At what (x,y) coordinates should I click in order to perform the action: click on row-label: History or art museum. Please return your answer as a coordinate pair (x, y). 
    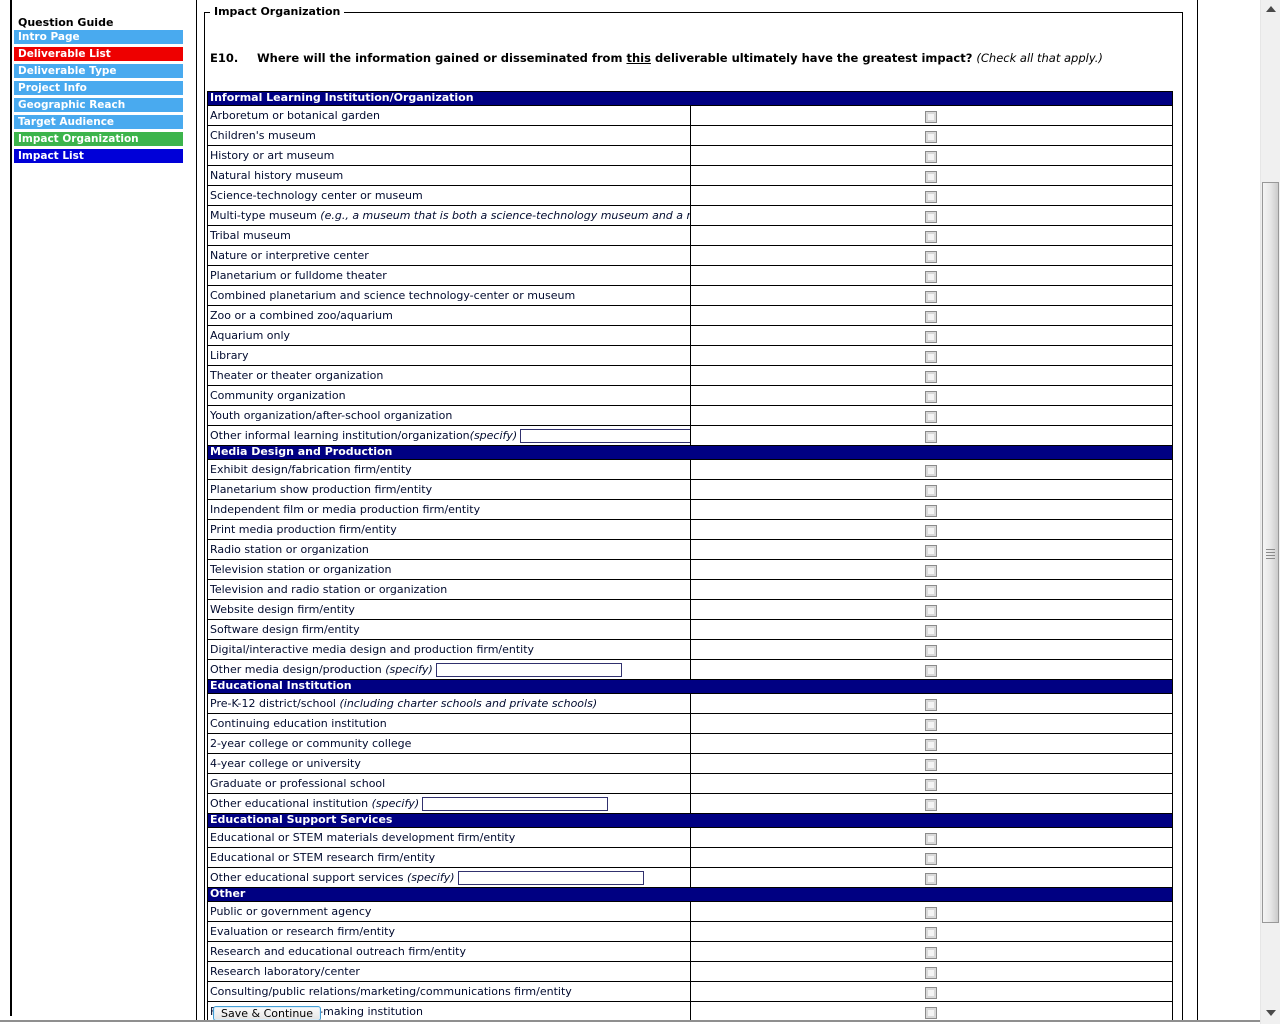
    Looking at the image, I should click on (449, 155).